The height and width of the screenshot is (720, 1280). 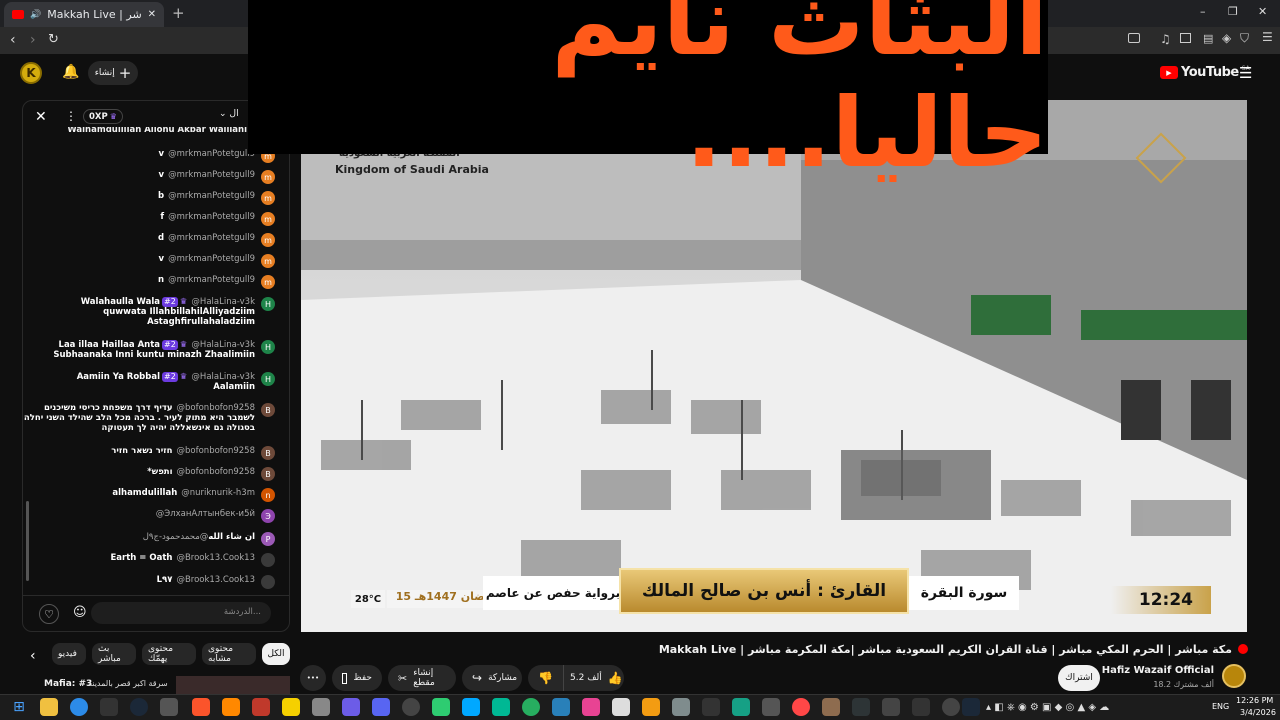 I want to click on vlc-icon, so click(x=231, y=707).